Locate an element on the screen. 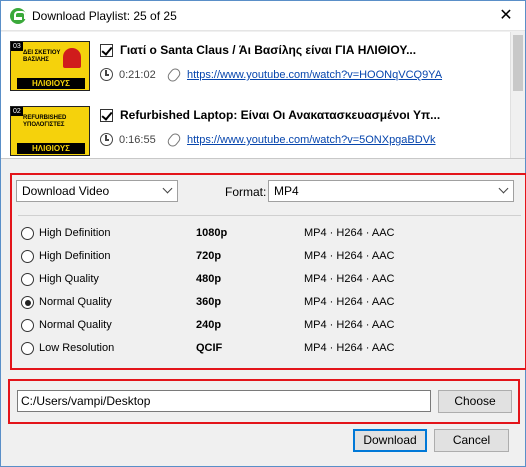 This screenshot has width=526, height=467. quality-option: Normal Quality 240p MP4 · H264 · AAC is located at coordinates (267, 326).